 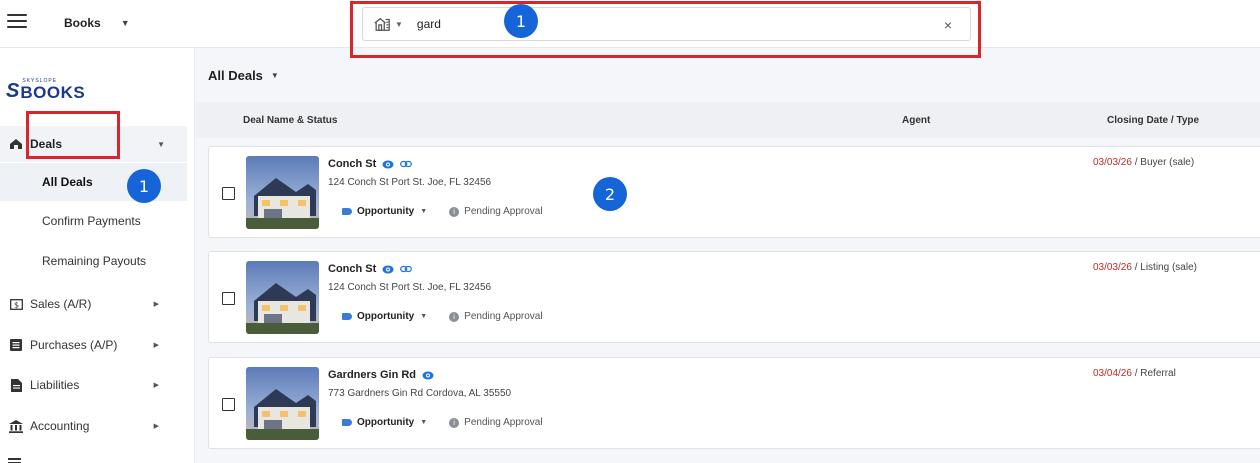 I want to click on house-icon, so click(x=16, y=144).